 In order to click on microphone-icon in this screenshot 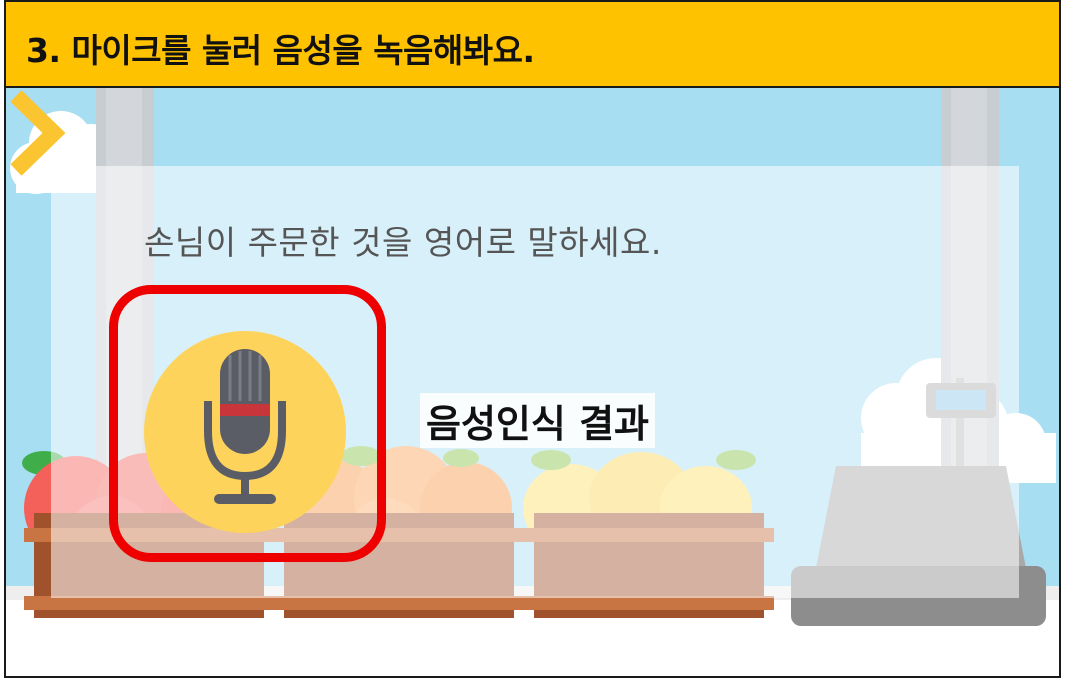, I will do `click(245, 426)`.